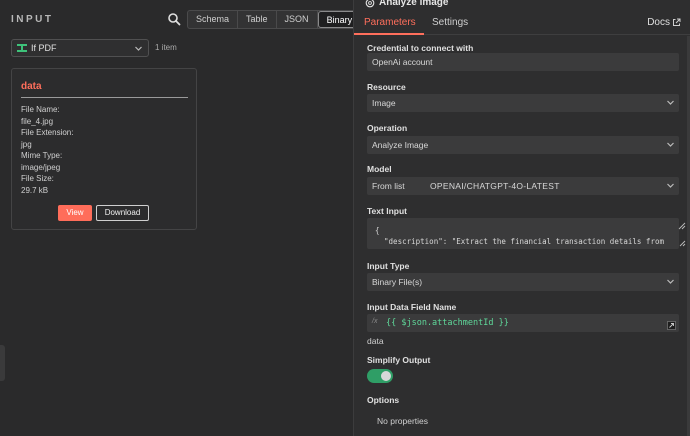  Describe the element at coordinates (40, 109) in the screenshot. I see `file-name-label: File Name:` at that location.